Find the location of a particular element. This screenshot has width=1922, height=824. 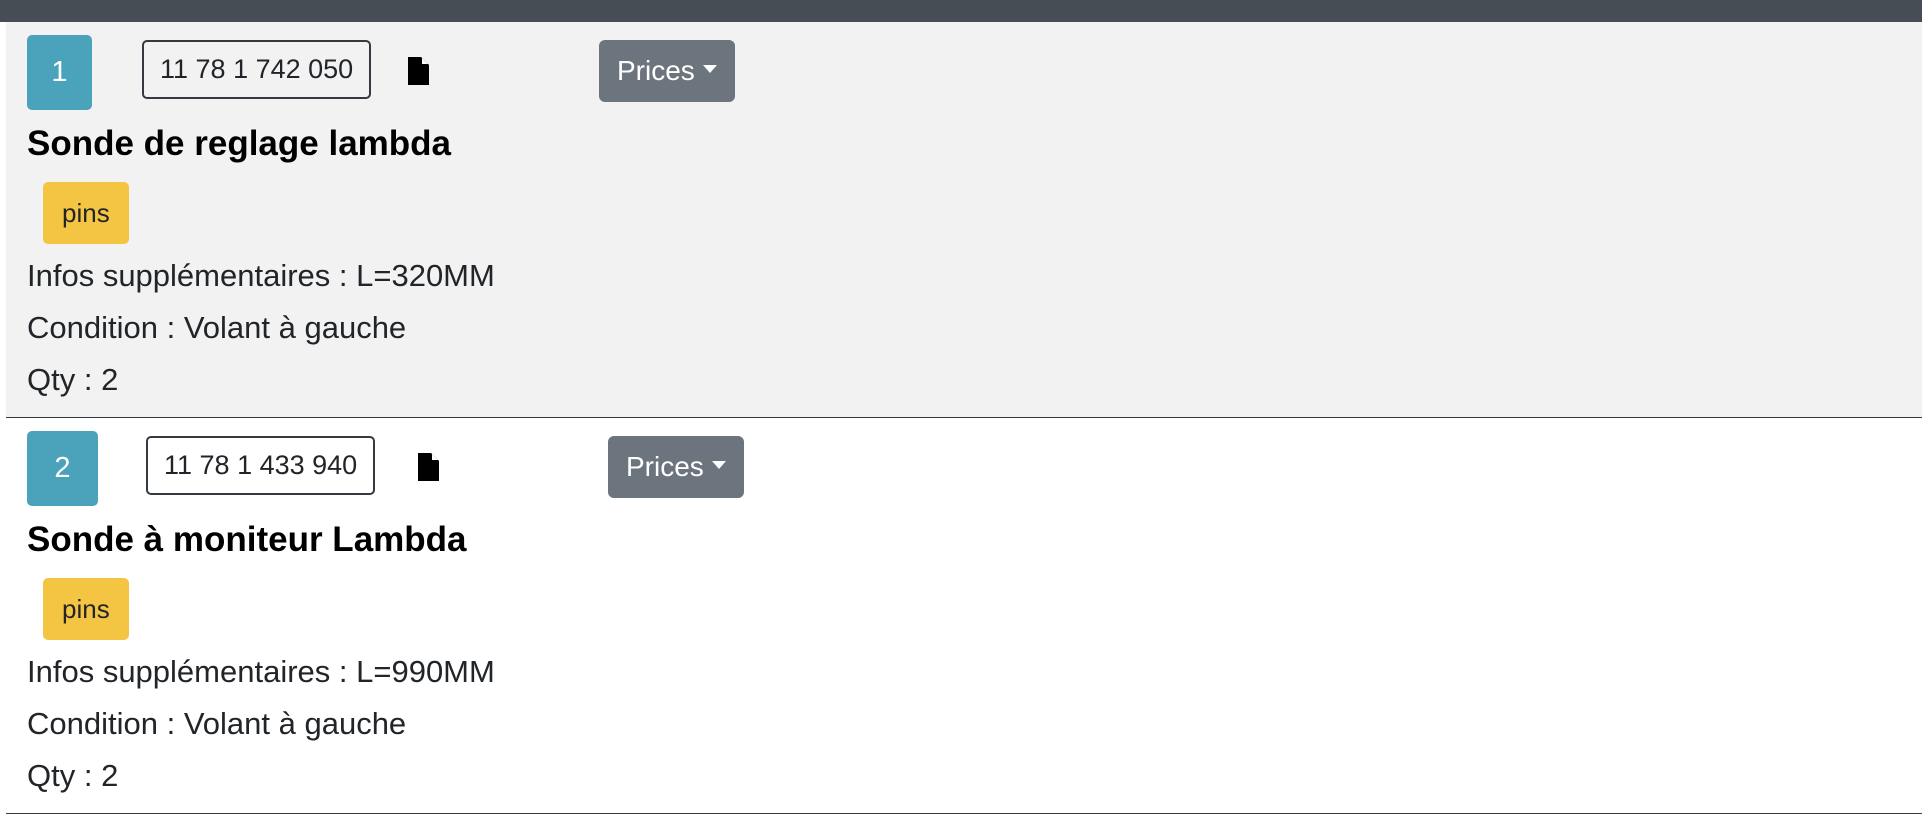

item-index-badge: 2 is located at coordinates (62, 468).